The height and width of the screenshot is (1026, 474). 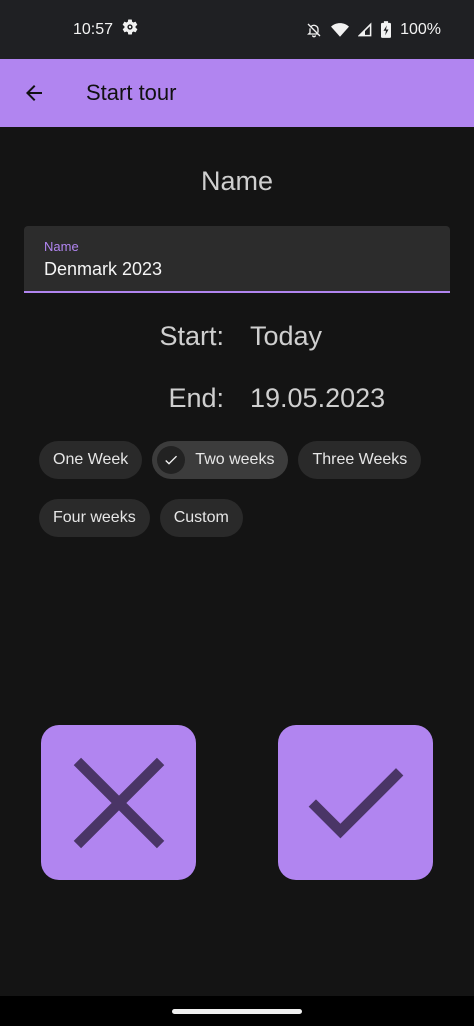 I want to click on battery-percent: 100%, so click(x=420, y=29).